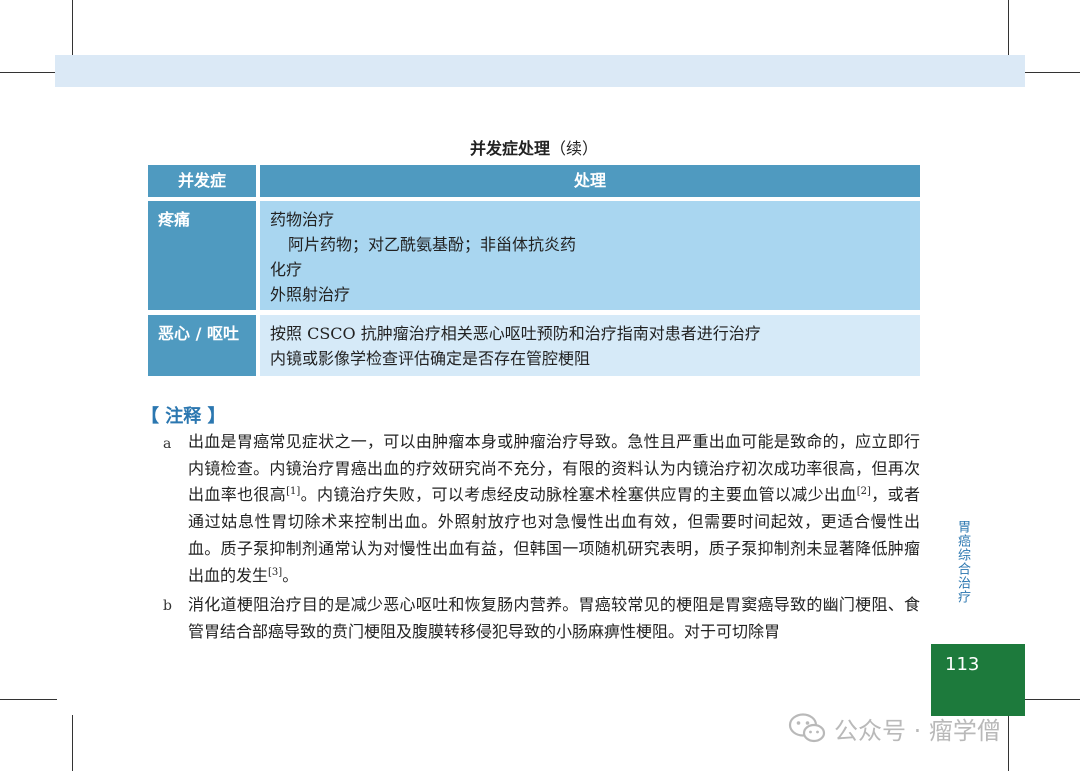  What do you see at coordinates (807, 728) in the screenshot?
I see `wechat-icon` at bounding box center [807, 728].